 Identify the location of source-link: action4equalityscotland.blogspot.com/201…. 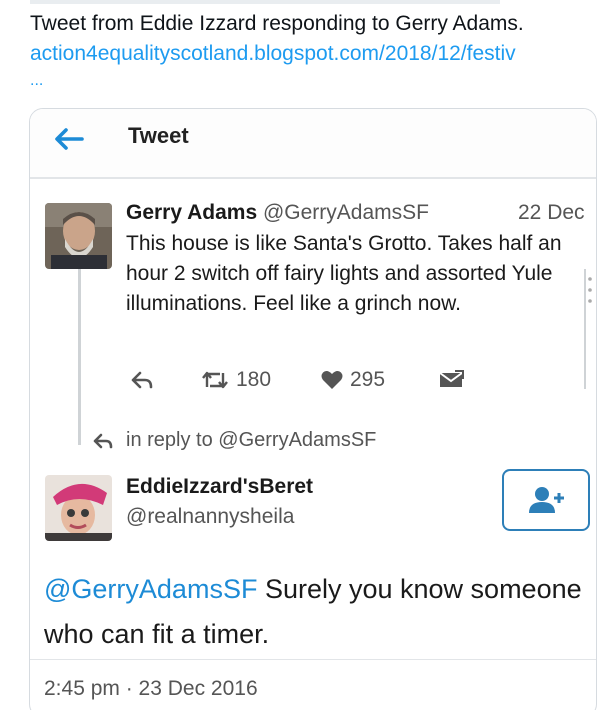
(312, 54).